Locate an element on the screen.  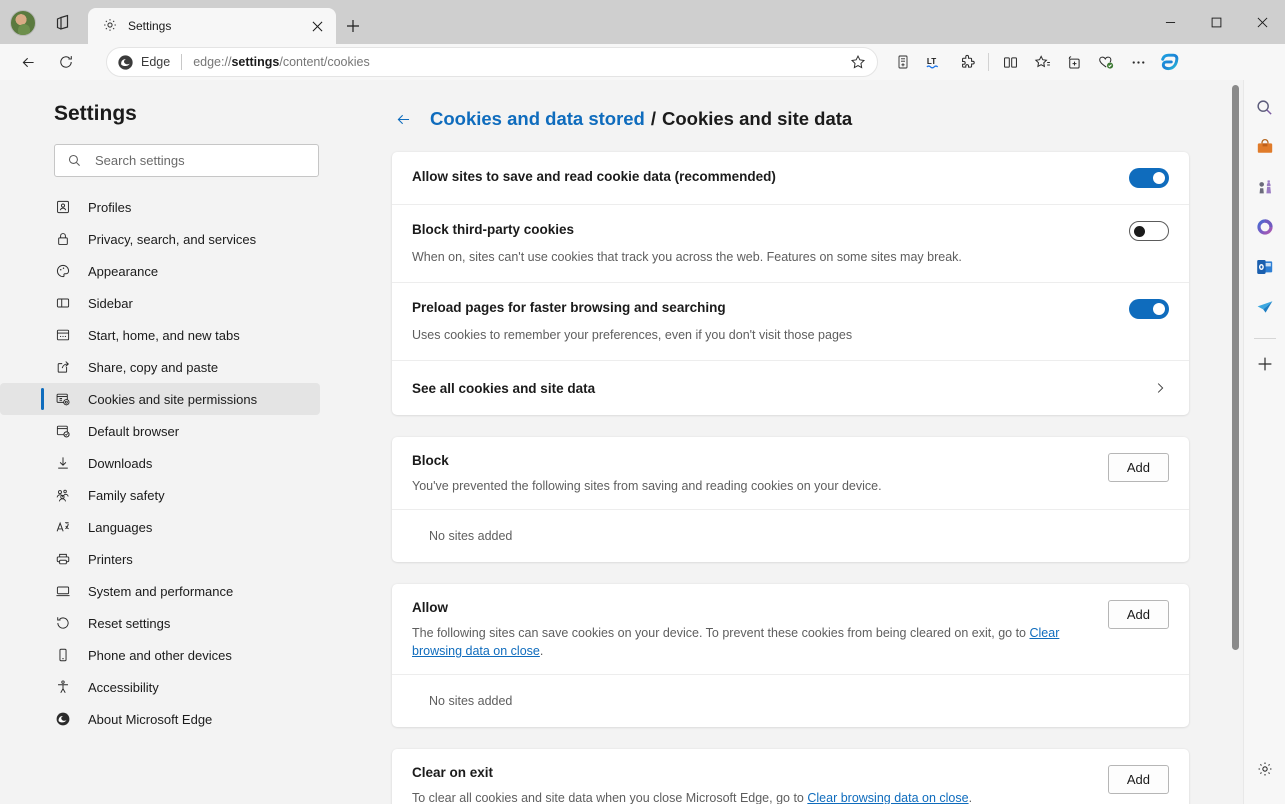
collections-icon is located at coordinates (1074, 62).